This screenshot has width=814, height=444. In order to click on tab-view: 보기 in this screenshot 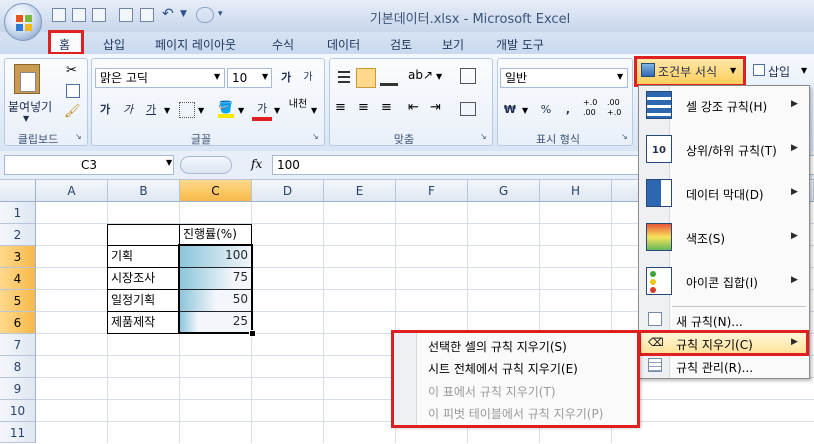, I will do `click(453, 44)`.